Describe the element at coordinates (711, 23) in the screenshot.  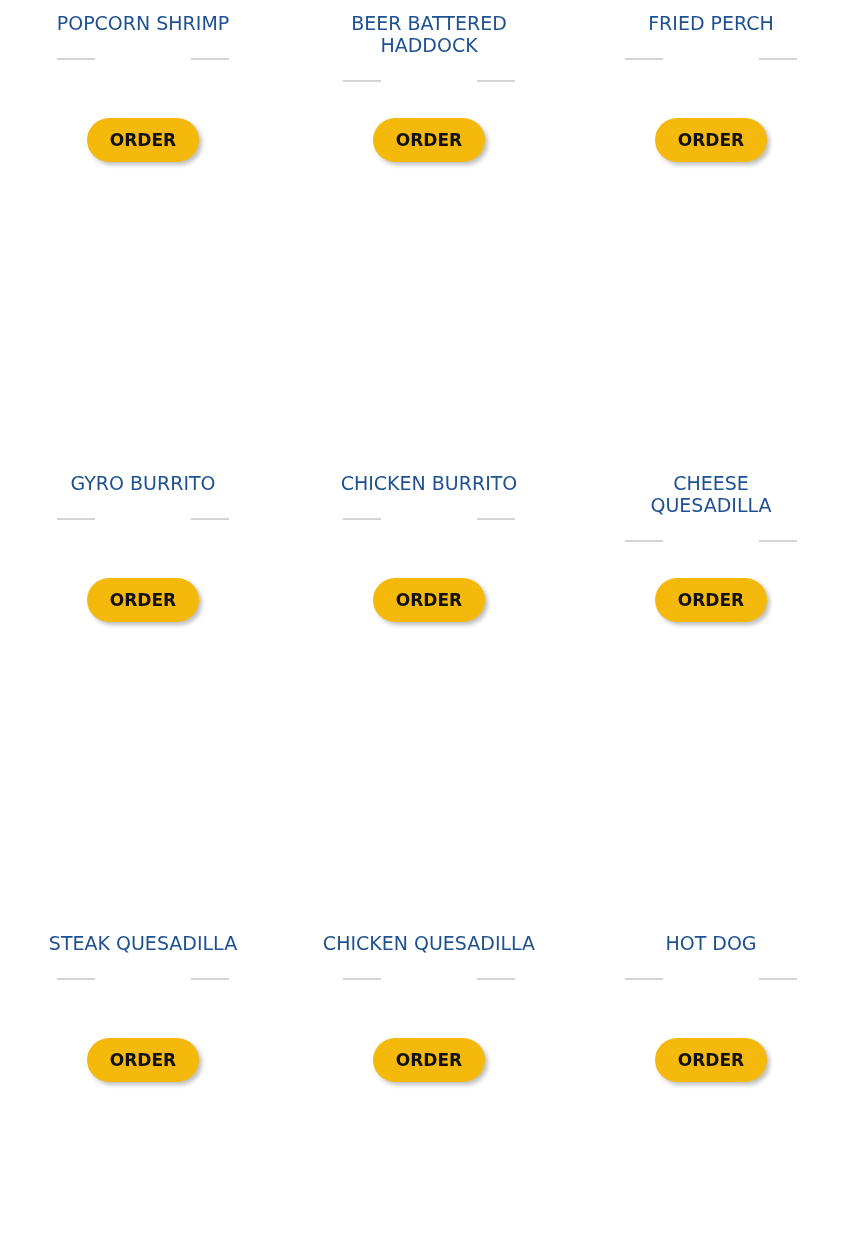
I see `menu-item-title: FRIED PERCH` at that location.